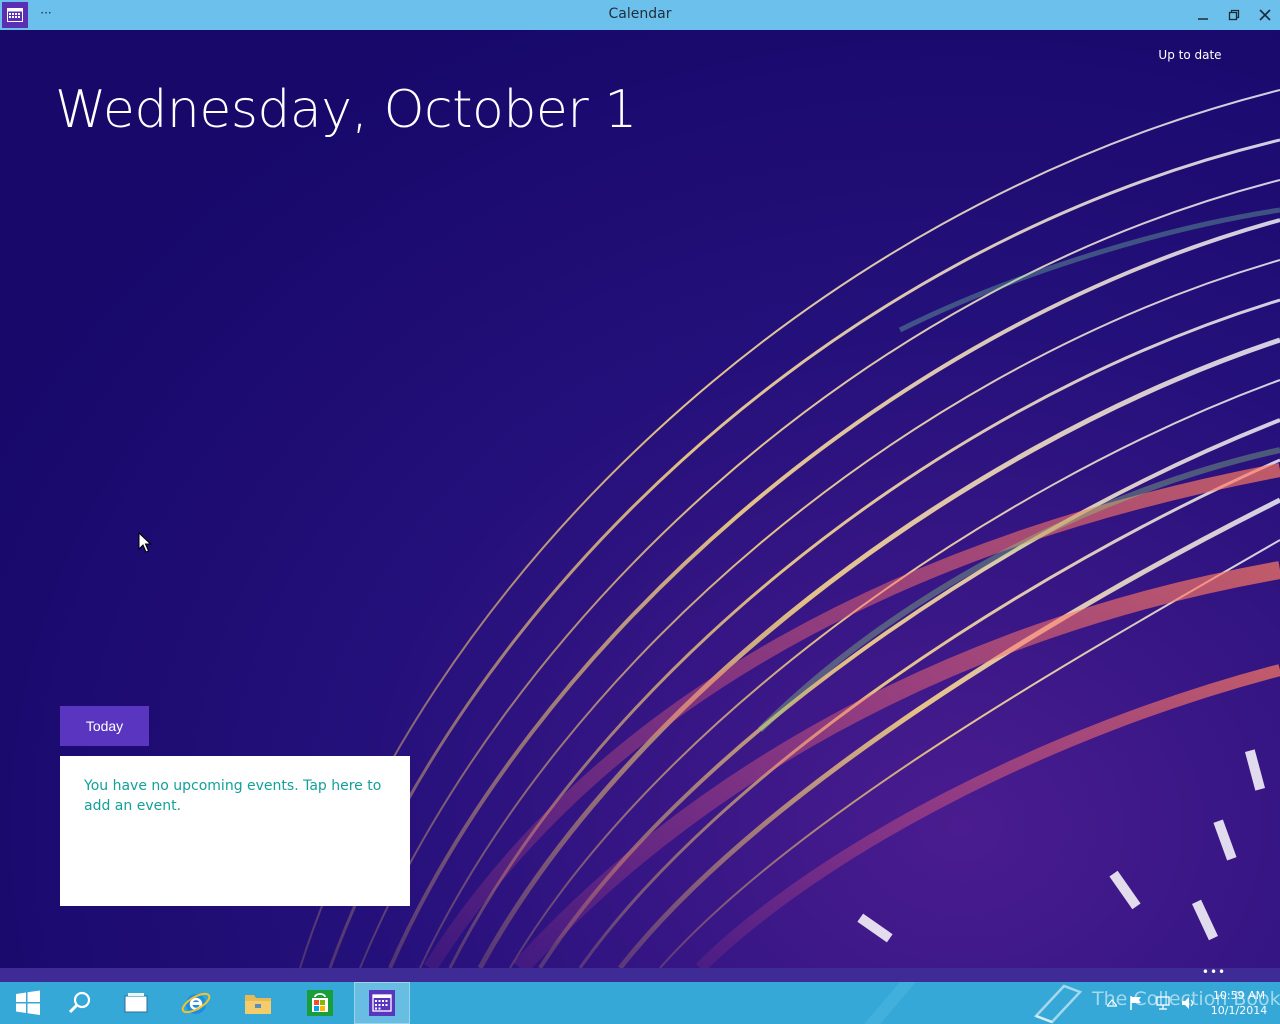  Describe the element at coordinates (640, 1003) in the screenshot. I see `taskbar: The Collection Book 10:59 AM 10/1/2014` at that location.